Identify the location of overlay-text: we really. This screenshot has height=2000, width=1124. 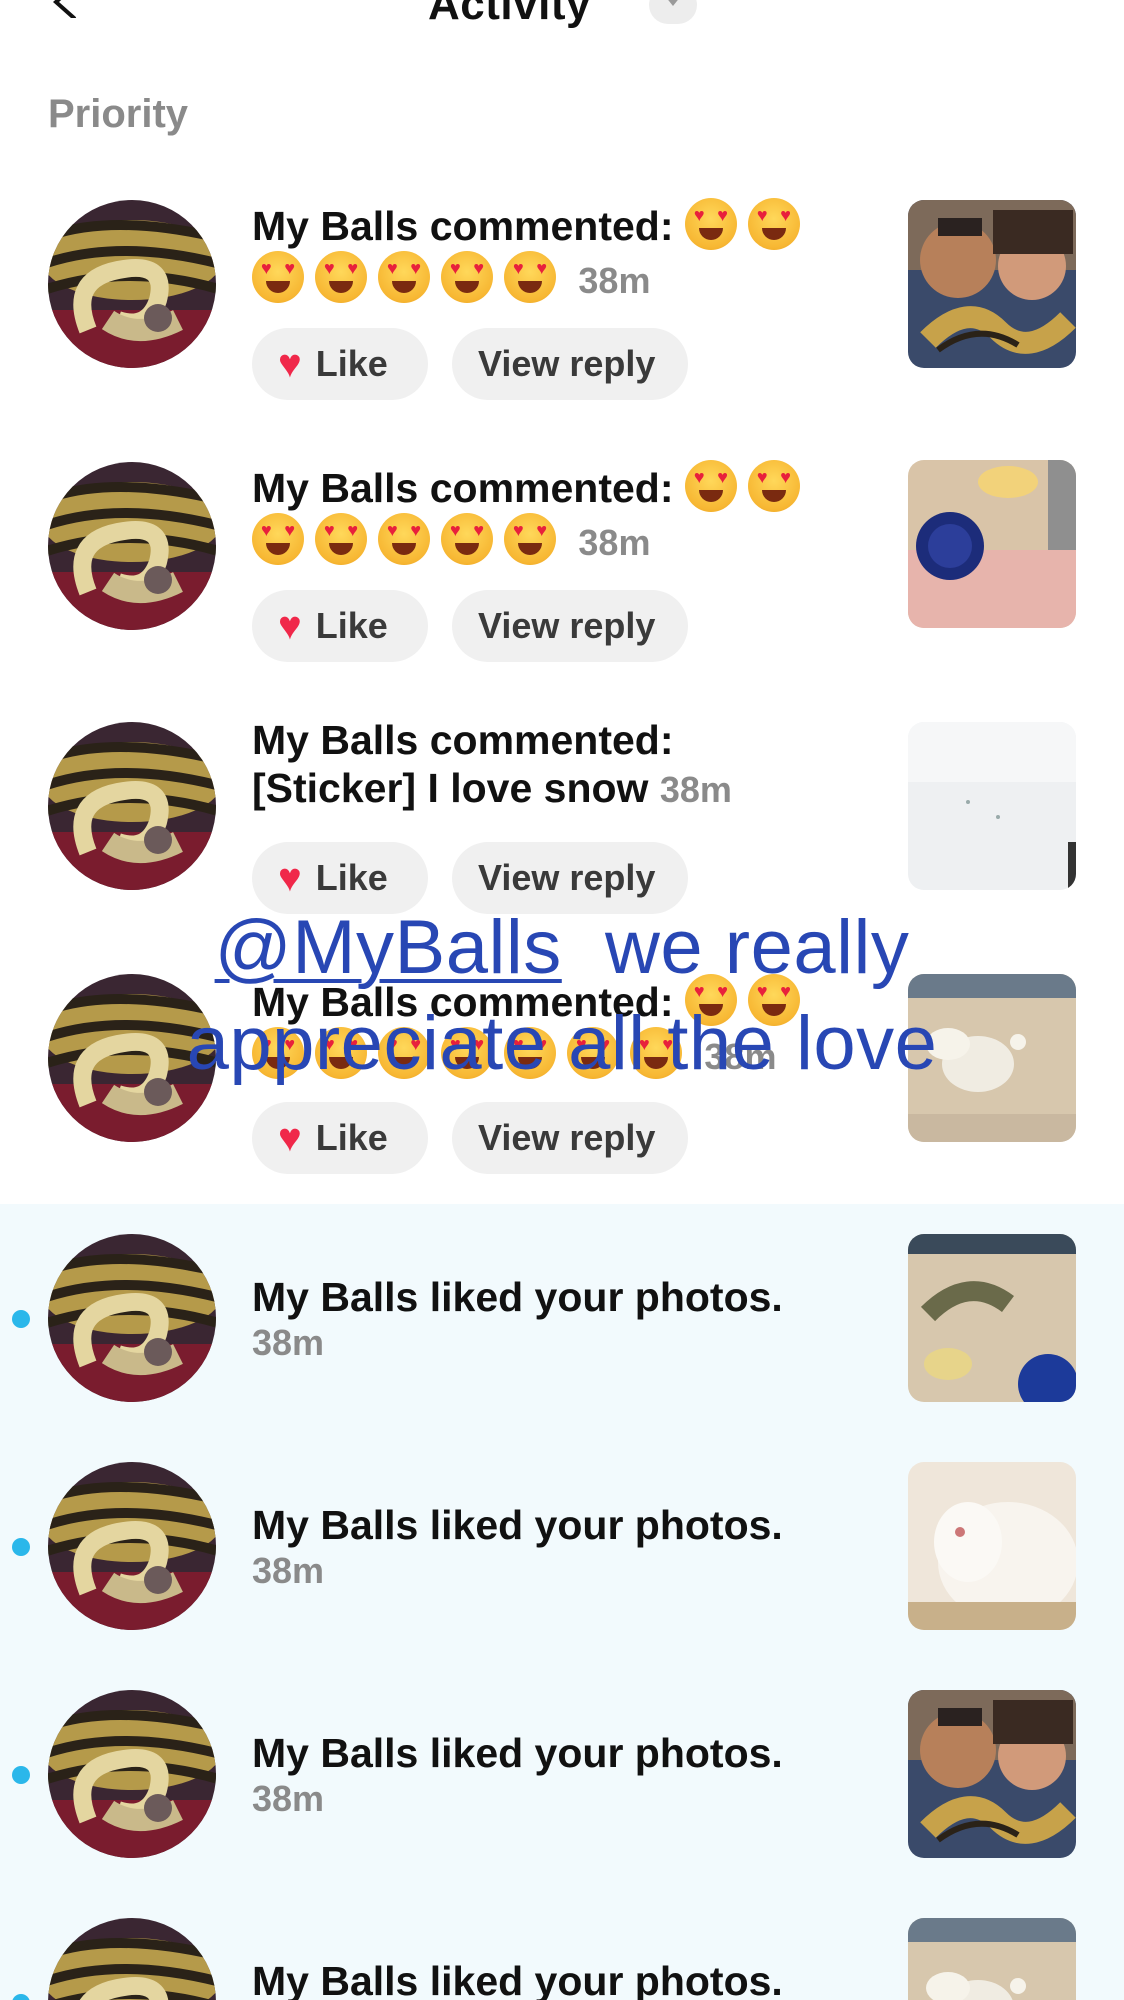
(735, 947).